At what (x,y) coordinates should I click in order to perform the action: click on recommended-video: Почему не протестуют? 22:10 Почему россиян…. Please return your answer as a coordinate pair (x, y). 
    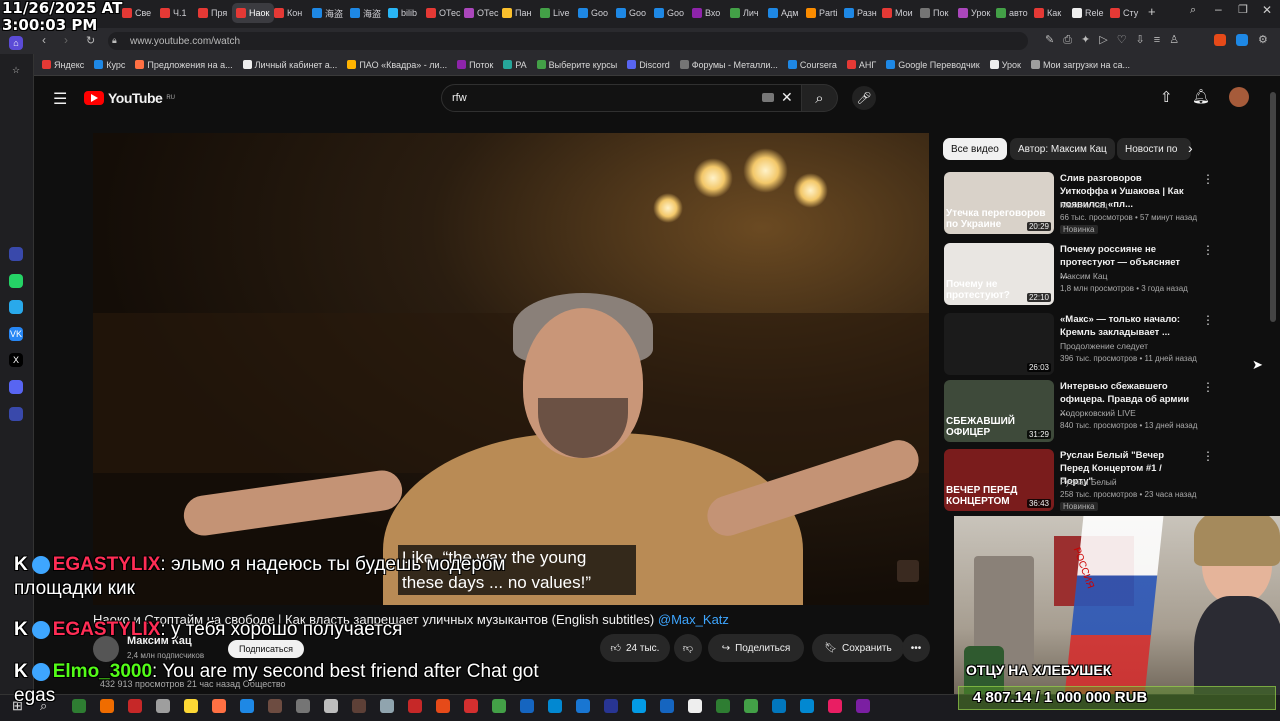
    Looking at the image, I should click on (1079, 275).